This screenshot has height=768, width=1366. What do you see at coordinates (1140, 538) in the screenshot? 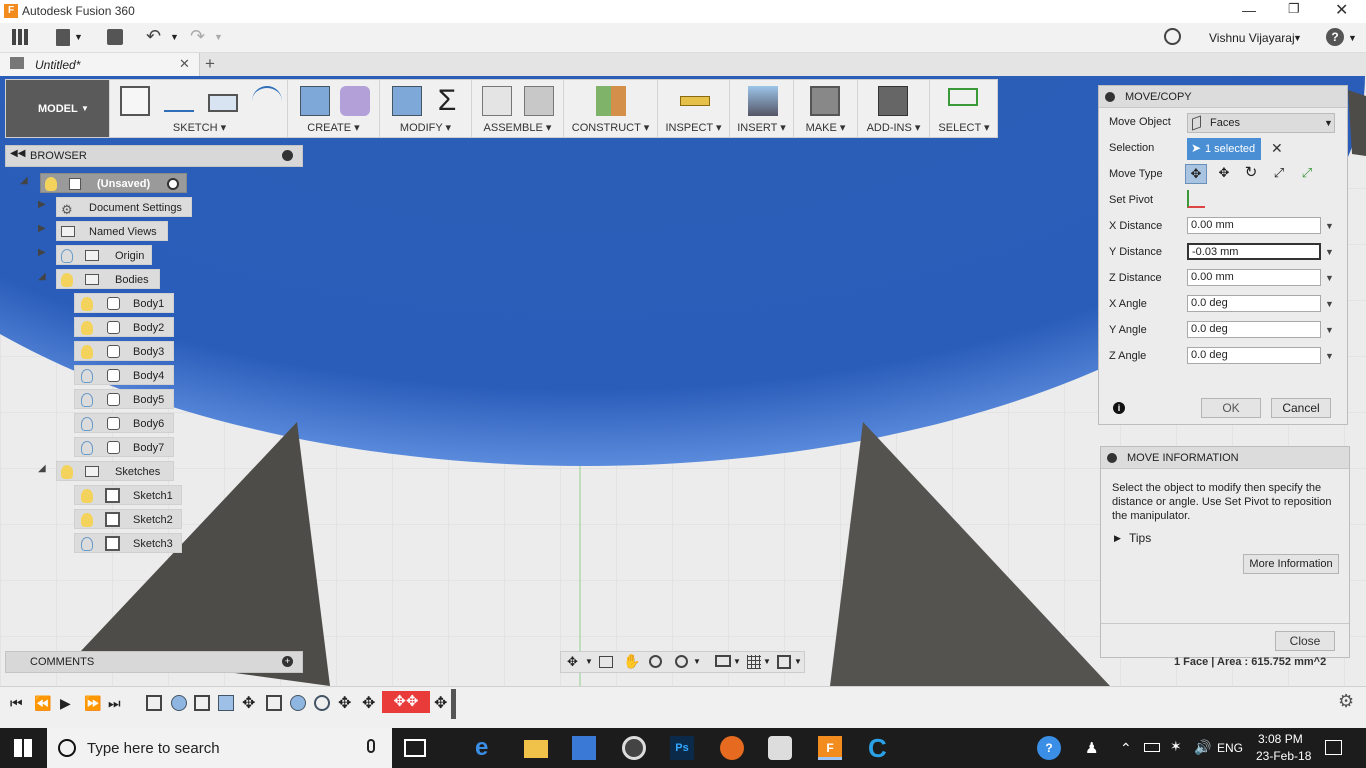
I see `tips-label: Tips` at bounding box center [1140, 538].